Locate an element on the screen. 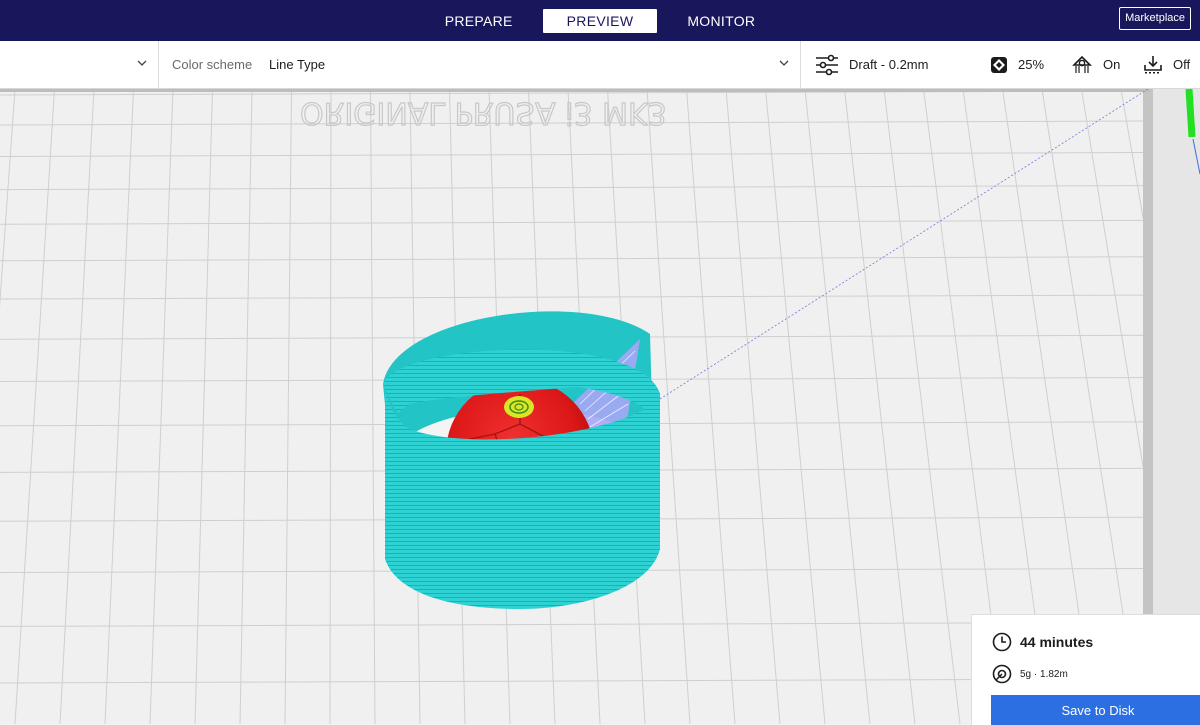  material-usage-row: 5g · 1.82m is located at coordinates (1030, 674).